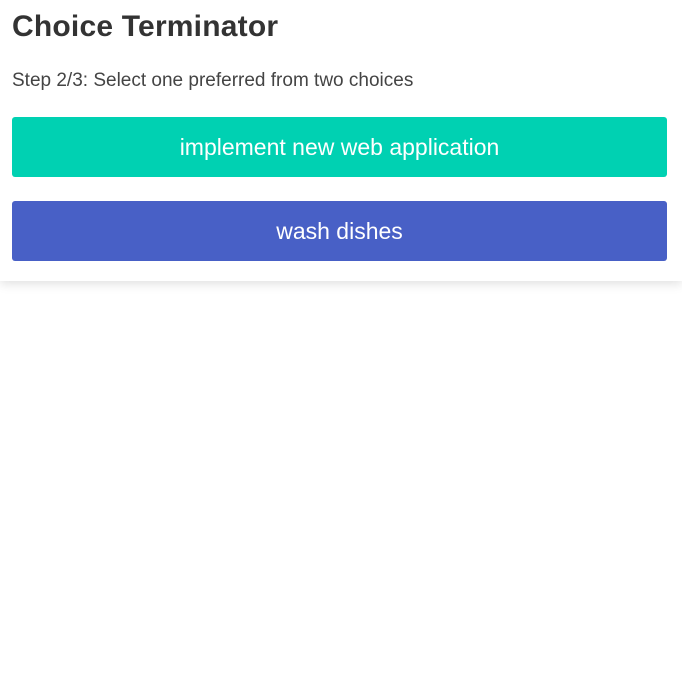 This screenshot has width=682, height=674. What do you see at coordinates (145, 26) in the screenshot?
I see `page-title: Choice Terminator` at bounding box center [145, 26].